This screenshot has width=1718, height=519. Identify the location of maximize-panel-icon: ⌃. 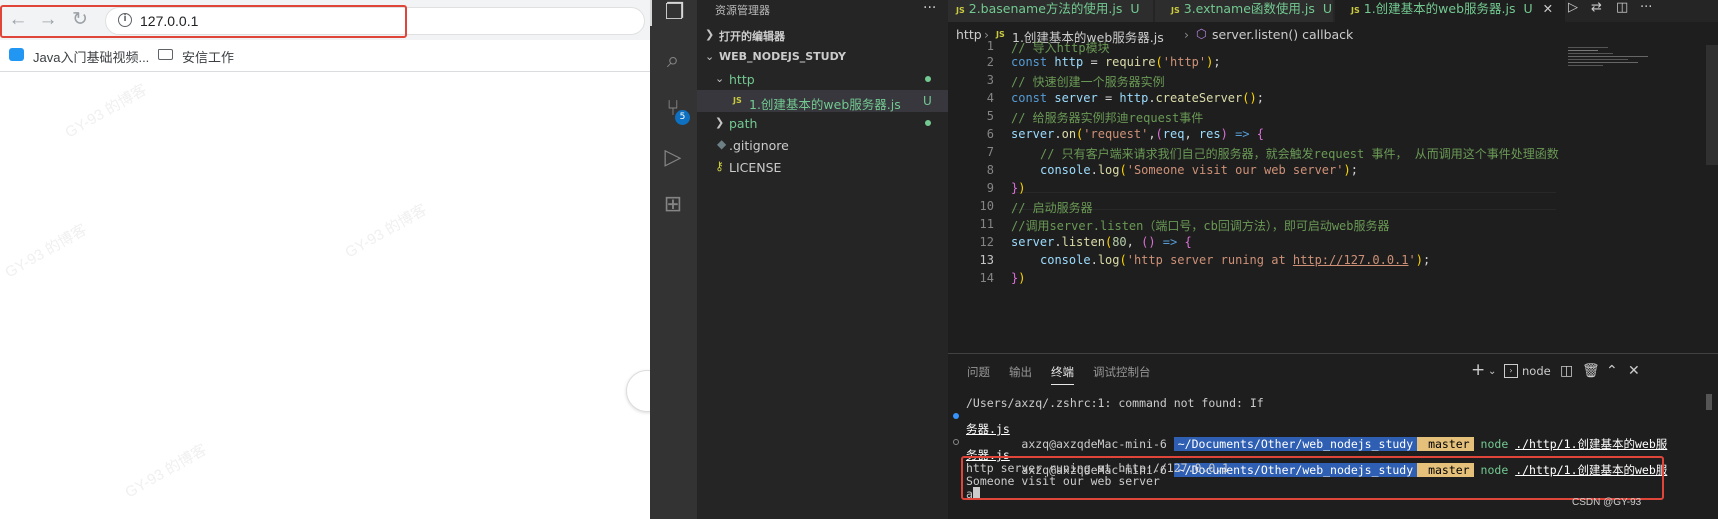
(1612, 371).